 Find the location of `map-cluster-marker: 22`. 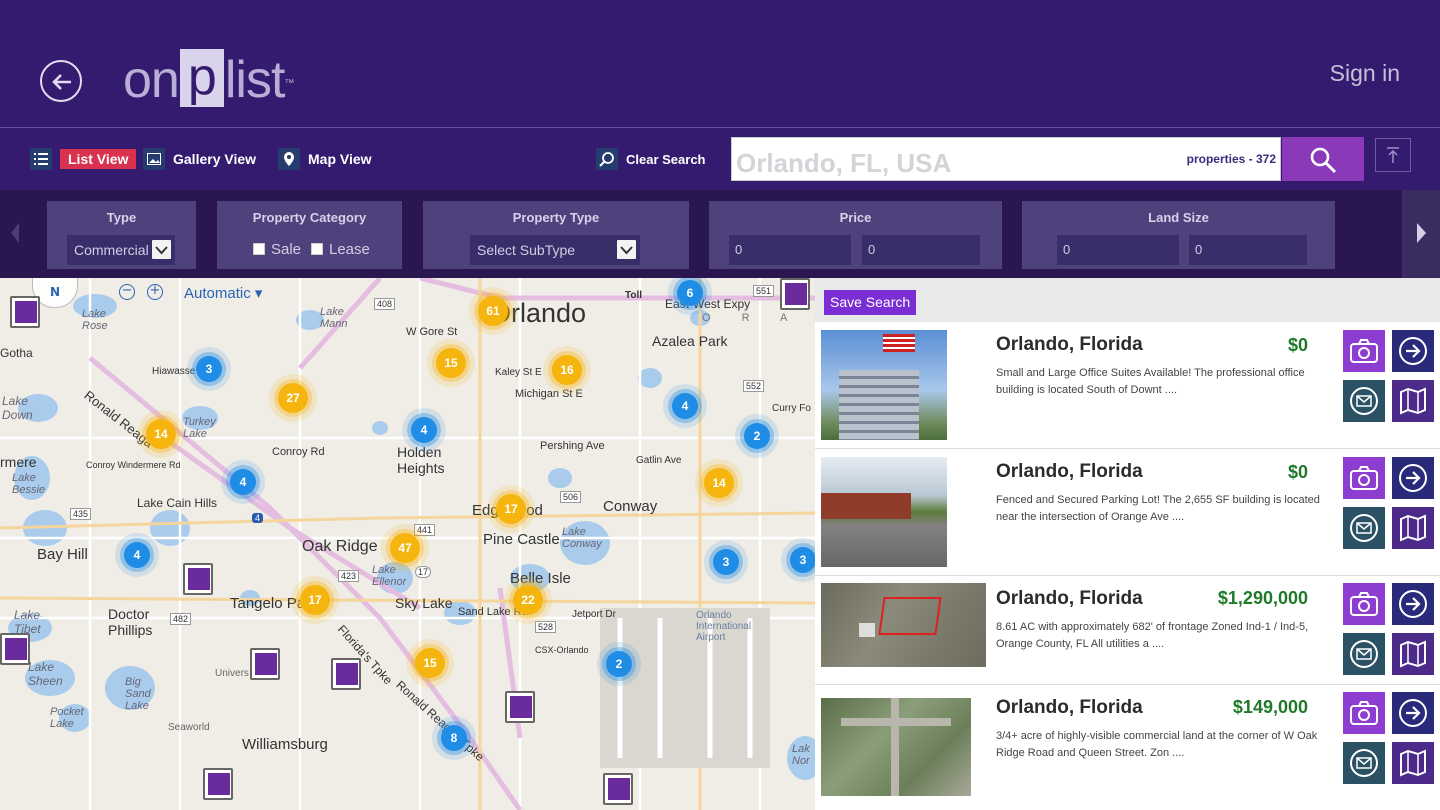

map-cluster-marker: 22 is located at coordinates (528, 600).